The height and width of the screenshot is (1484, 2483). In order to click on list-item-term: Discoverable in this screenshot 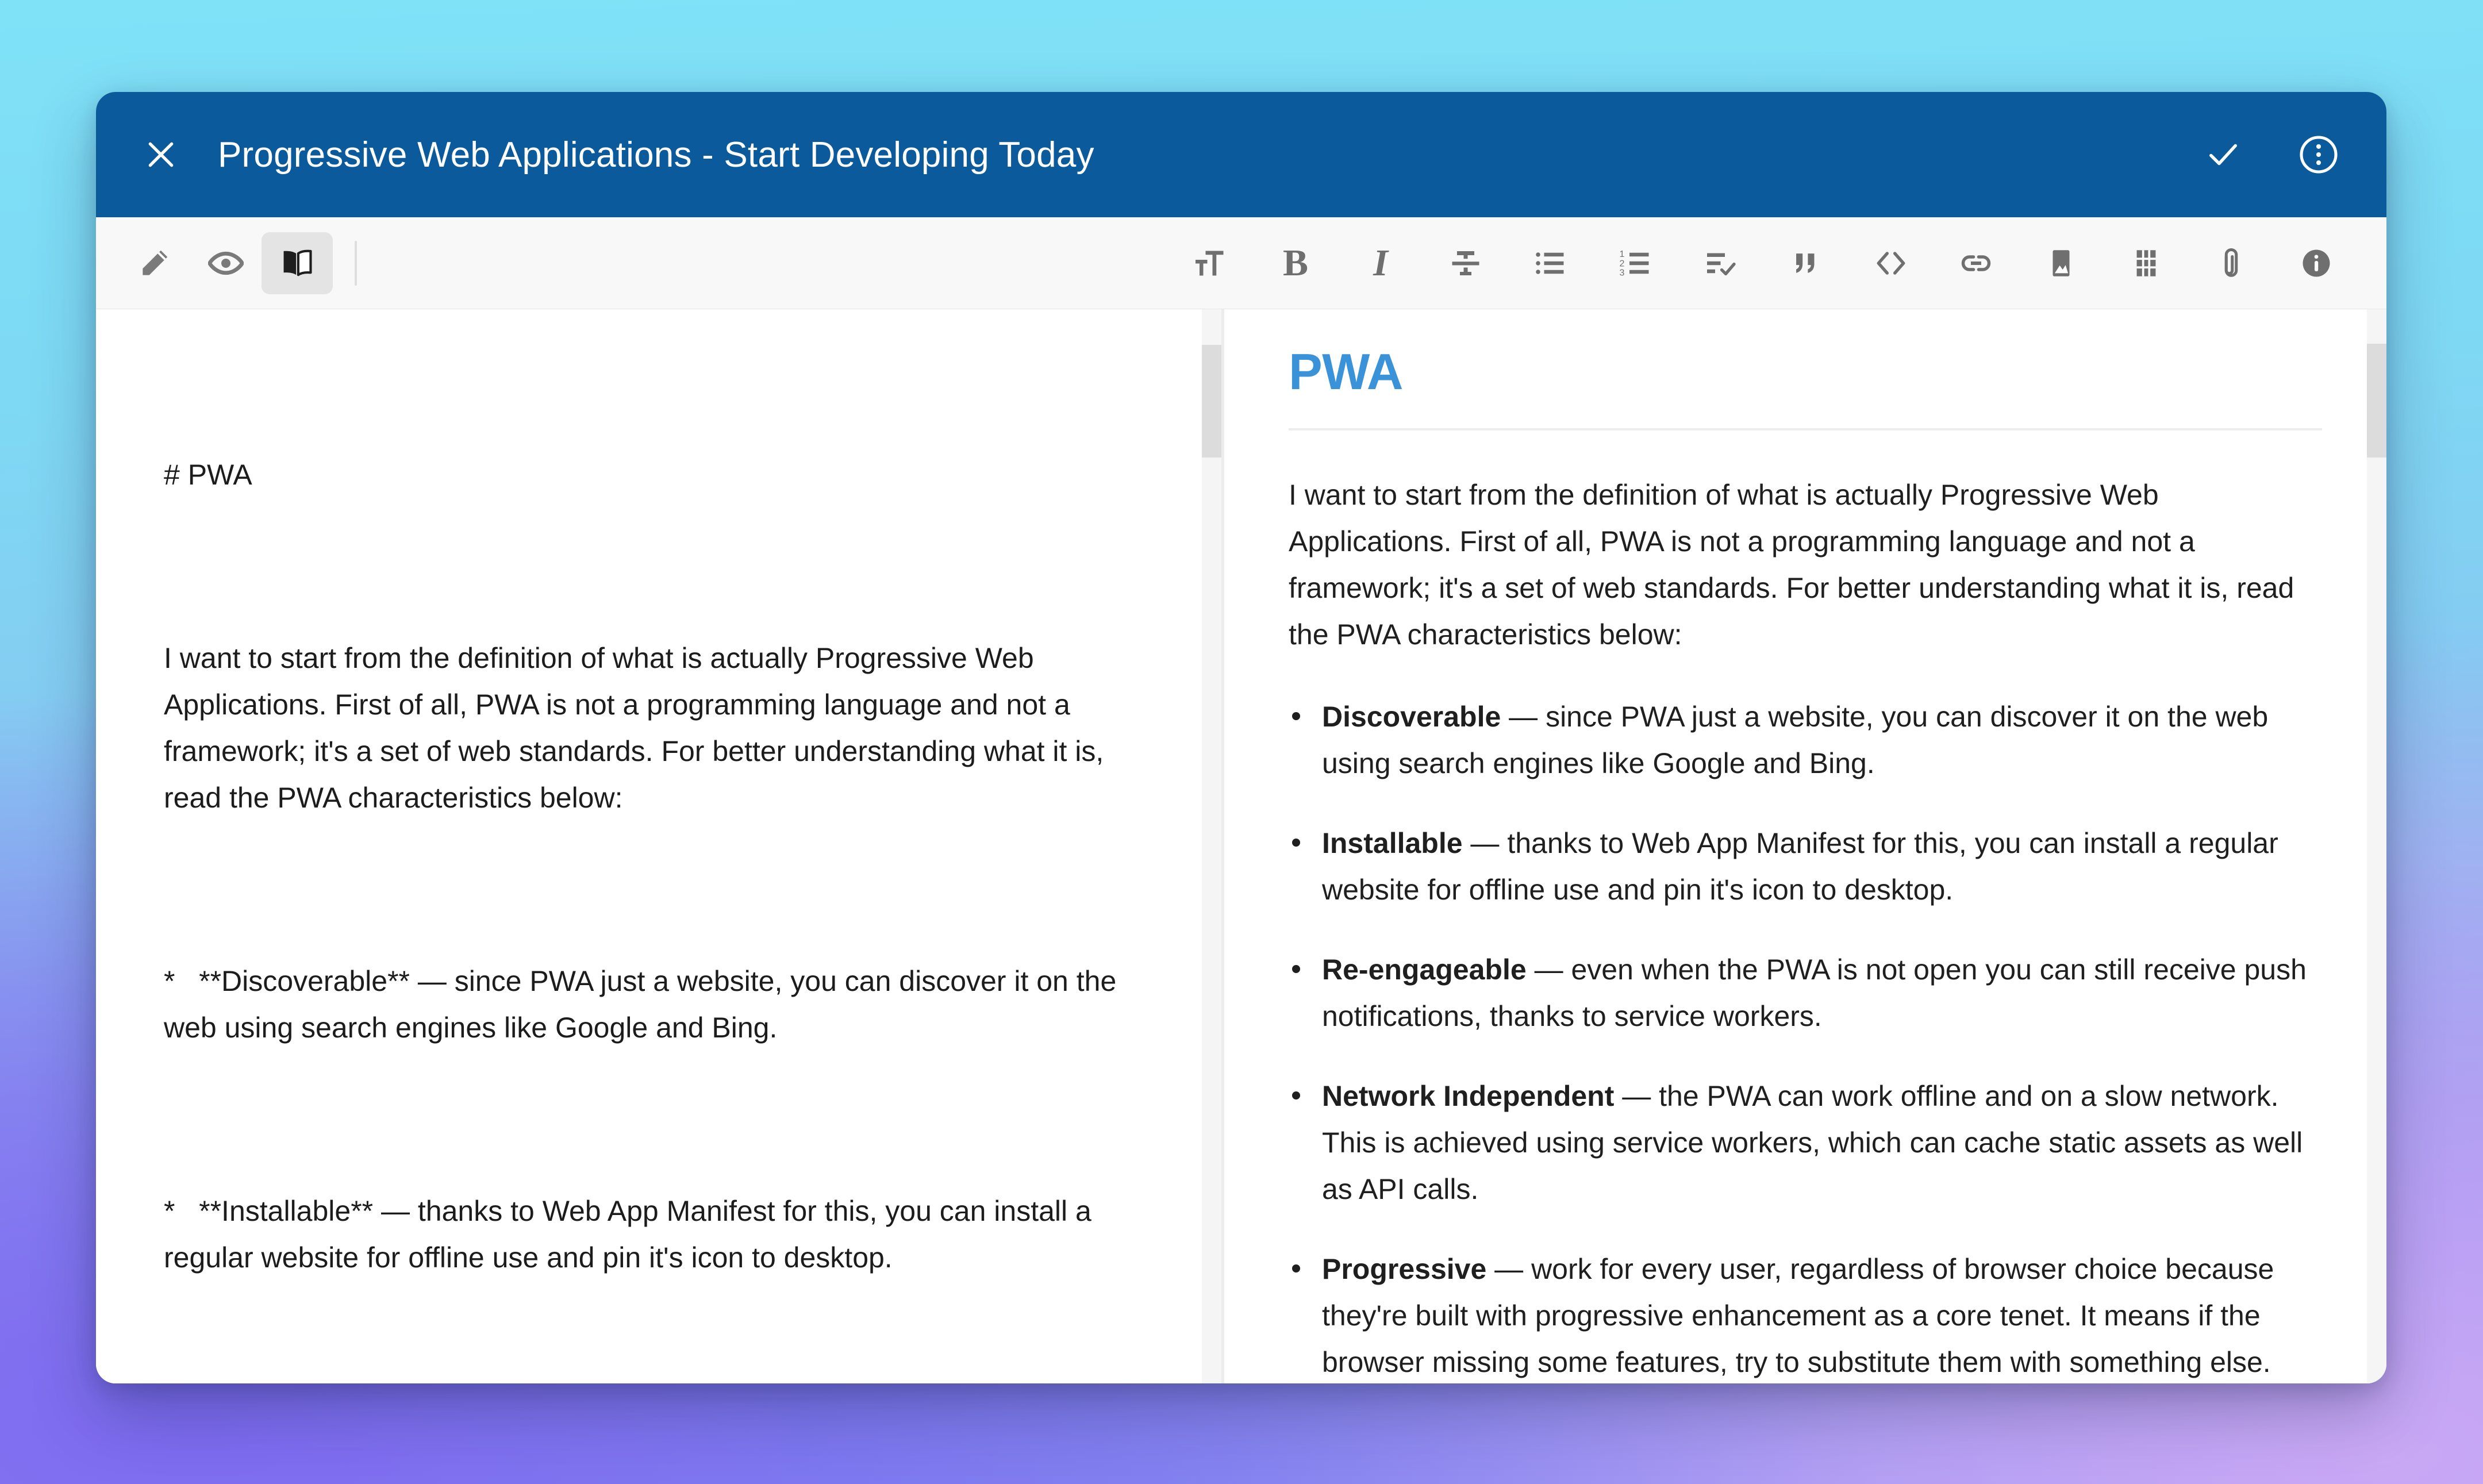, I will do `click(1411, 716)`.